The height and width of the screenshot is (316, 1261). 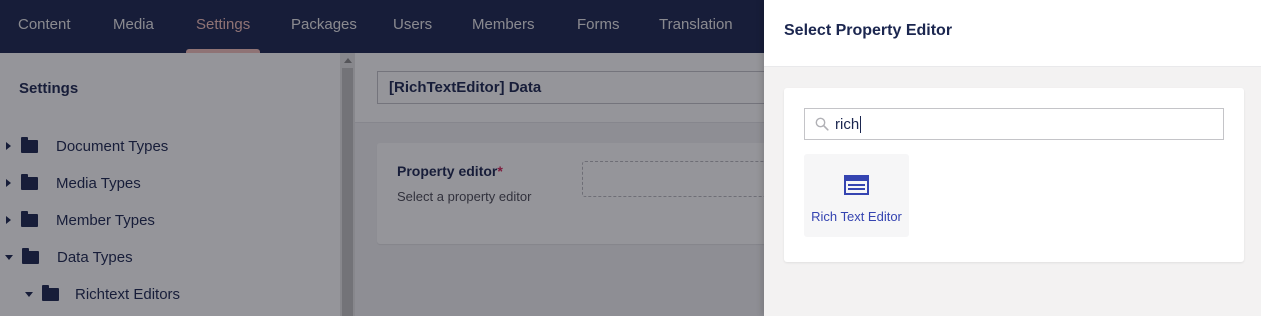 What do you see at coordinates (1012, 33) in the screenshot?
I see `panel-header: Select Property Editor` at bounding box center [1012, 33].